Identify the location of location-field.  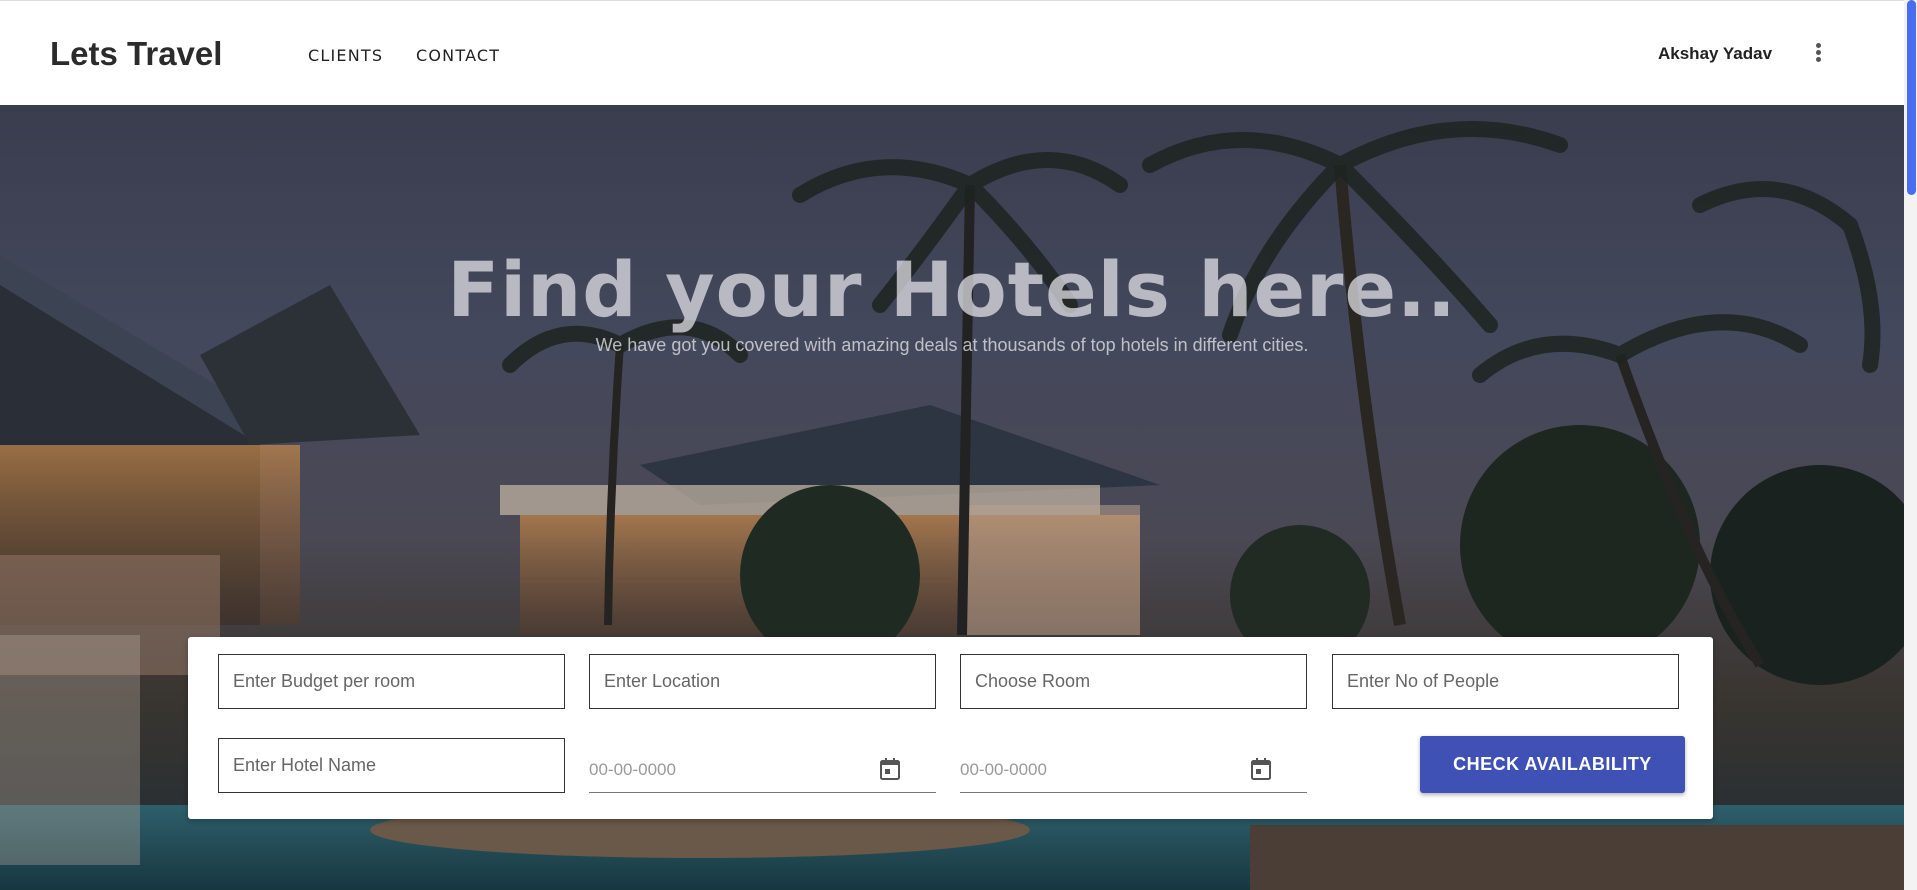
(762, 681).